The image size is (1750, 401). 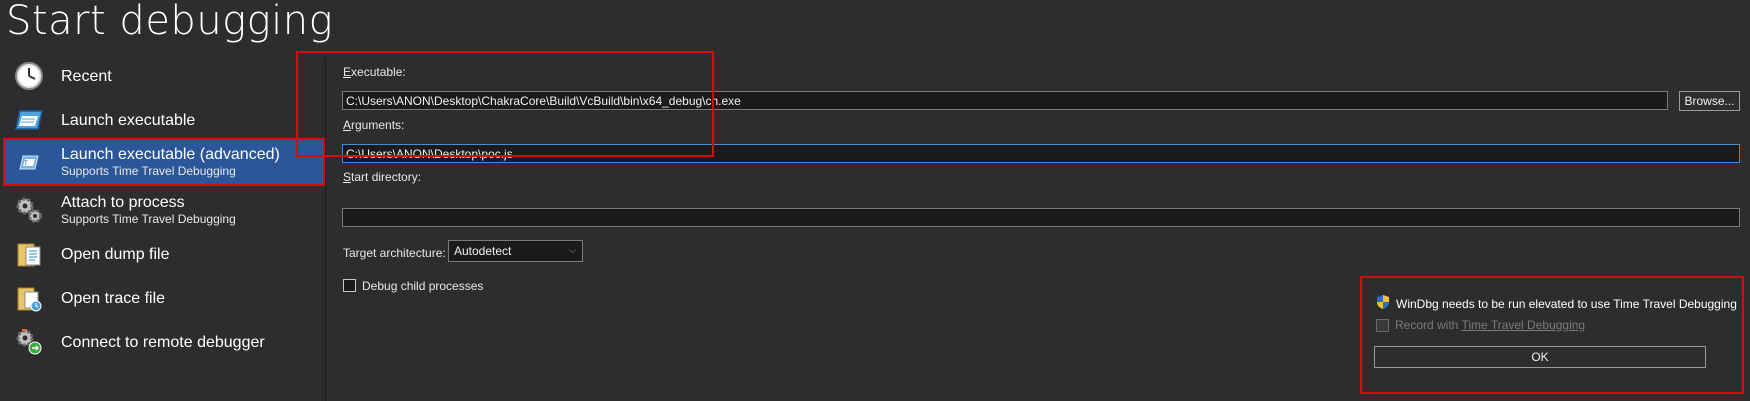 I want to click on arguments-input, so click(x=1041, y=153).